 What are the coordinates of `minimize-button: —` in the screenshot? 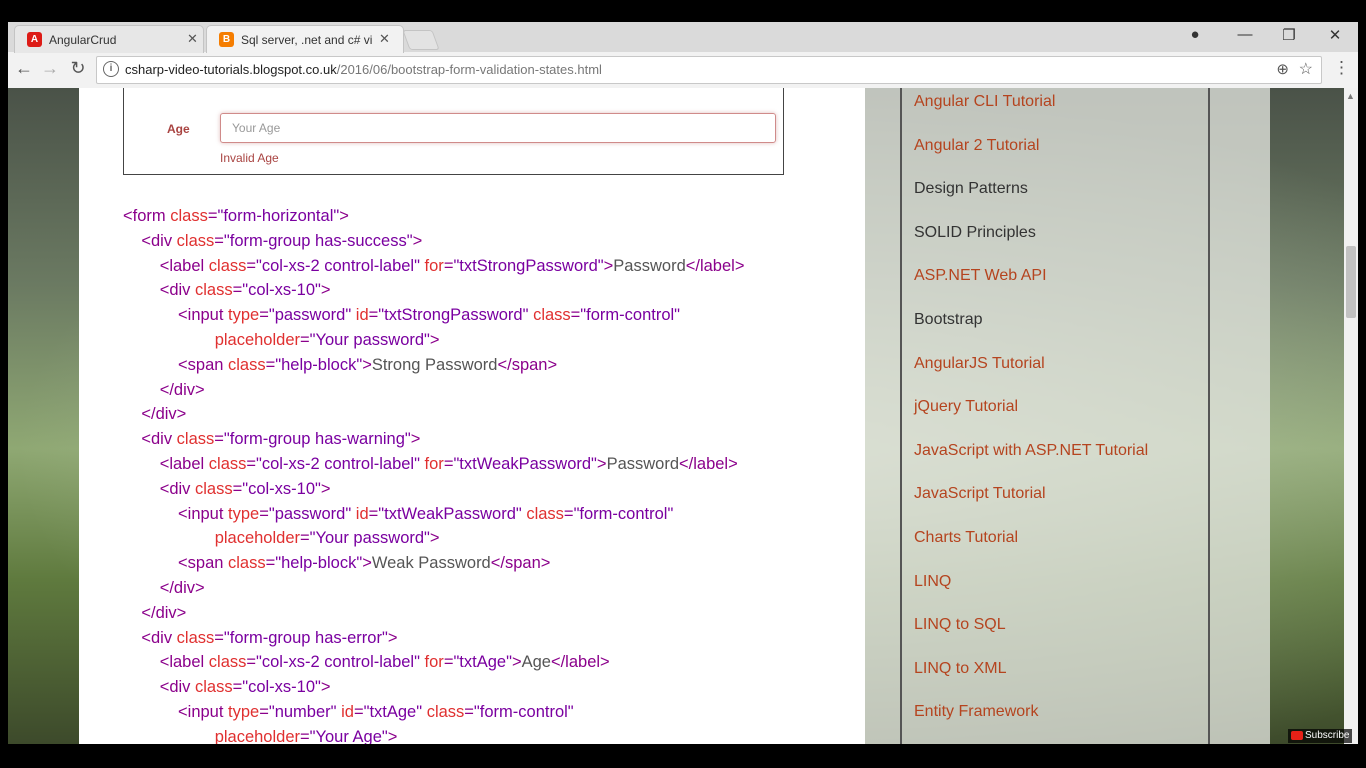 It's located at (1245, 34).